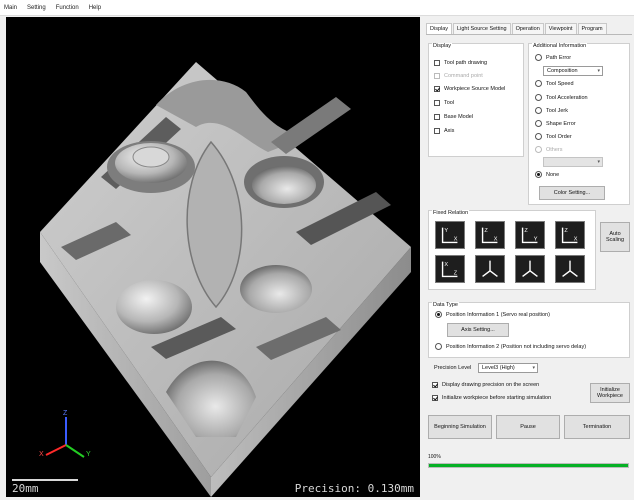 The height and width of the screenshot is (500, 634). What do you see at coordinates (451, 213) in the screenshot?
I see `fixed-relation-title: Fixed Relation` at bounding box center [451, 213].